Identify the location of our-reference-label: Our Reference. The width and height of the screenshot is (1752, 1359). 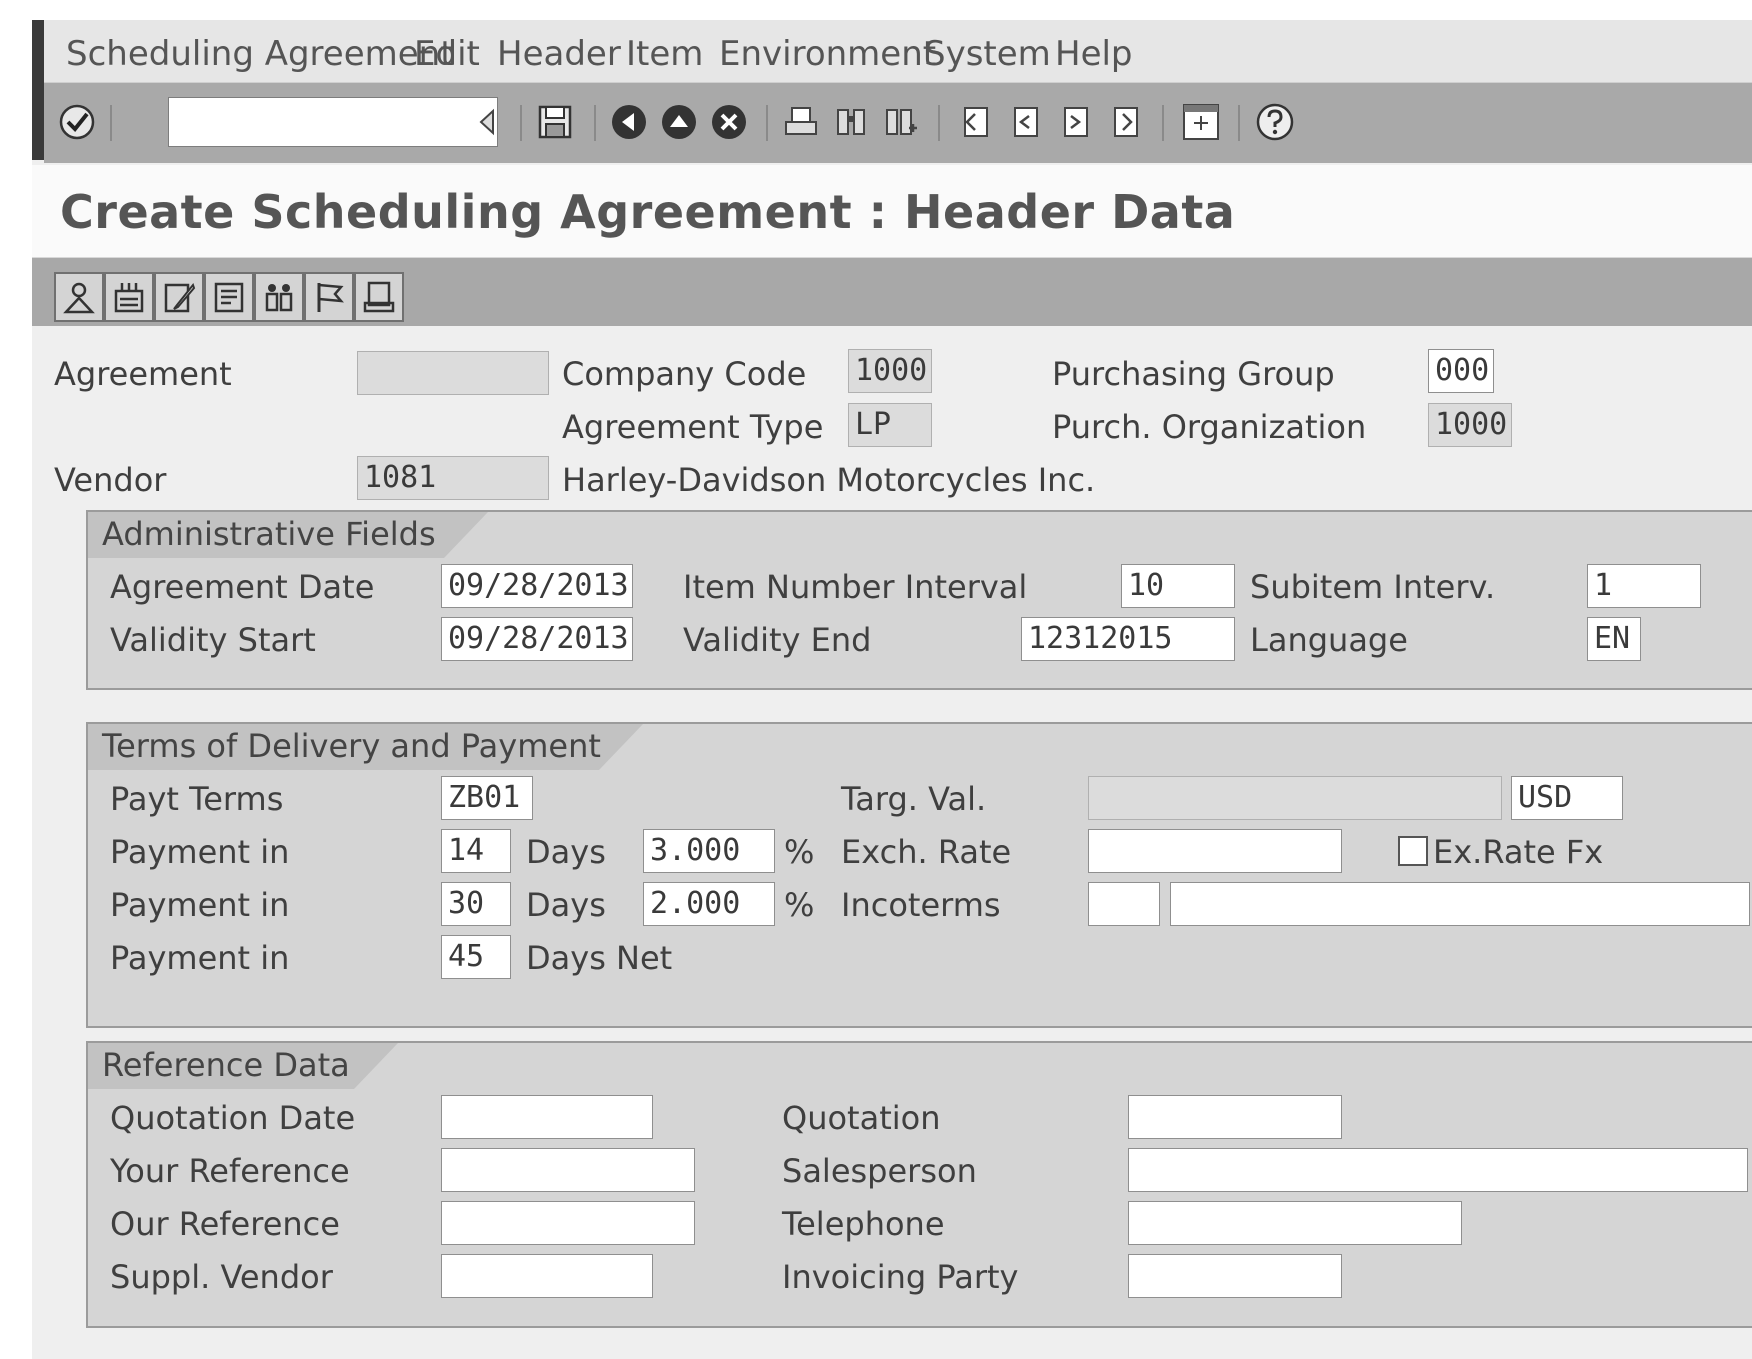
(225, 1224).